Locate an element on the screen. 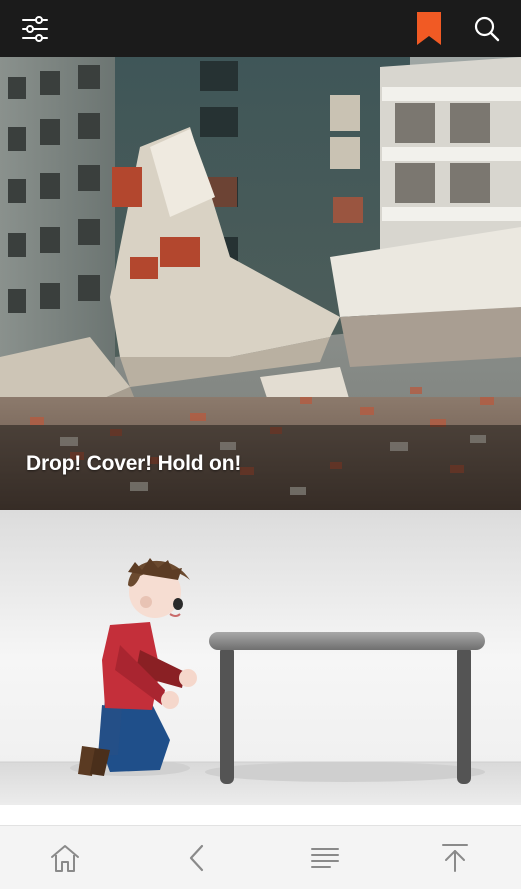 This screenshot has height=889, width=521. hero-caption-overlay: Drop! Cover! Hold on! is located at coordinates (260, 467).